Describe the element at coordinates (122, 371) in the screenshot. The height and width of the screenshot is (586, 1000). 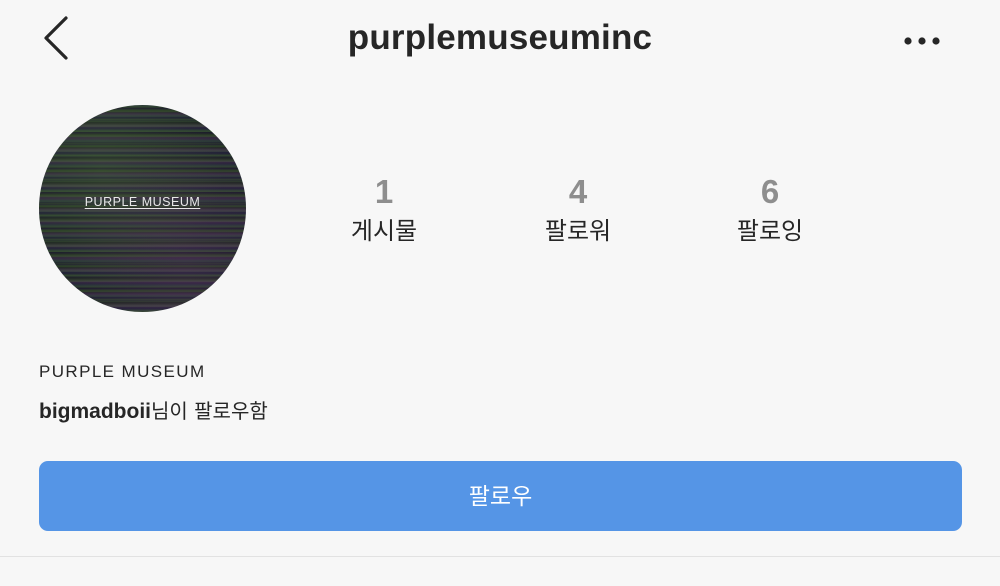
I see `profile-display-name: PURPLE MUSEUM` at that location.